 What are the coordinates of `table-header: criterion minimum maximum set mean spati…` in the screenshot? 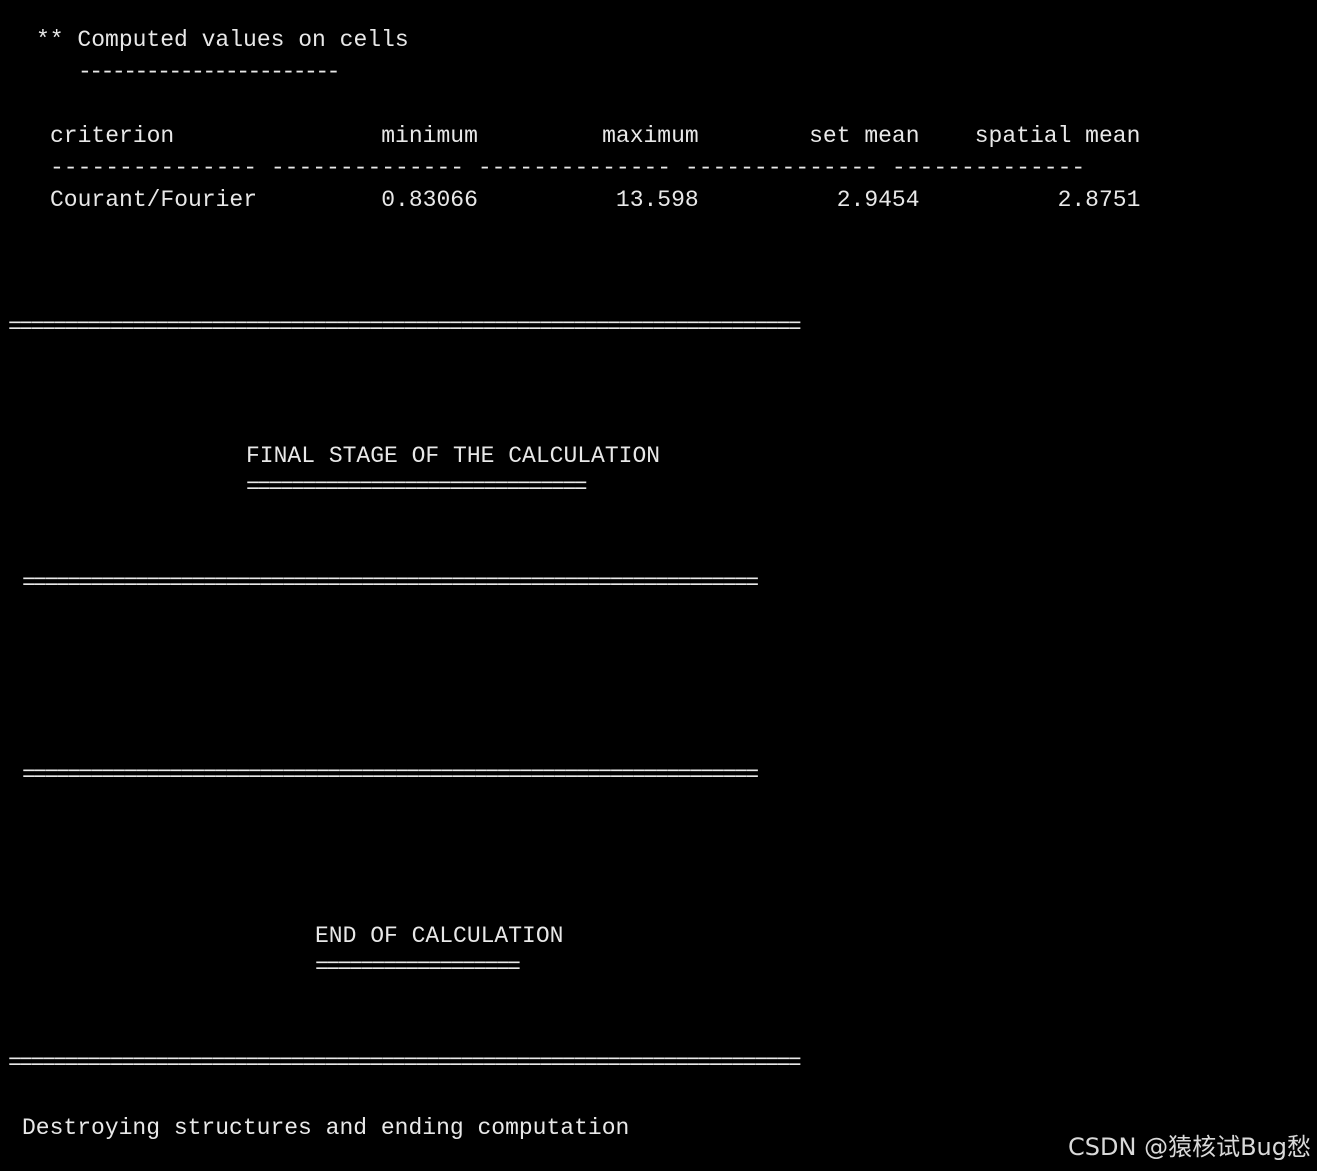 It's located at (595, 136).